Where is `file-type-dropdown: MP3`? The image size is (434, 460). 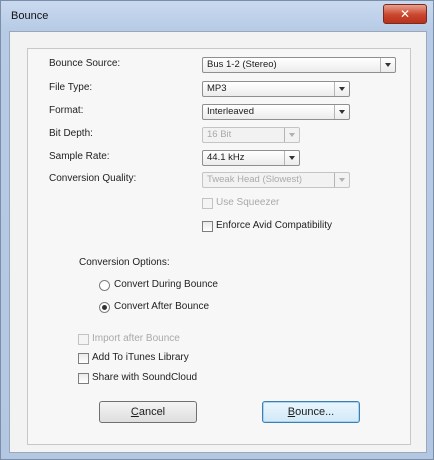
file-type-dropdown: MP3 is located at coordinates (276, 89).